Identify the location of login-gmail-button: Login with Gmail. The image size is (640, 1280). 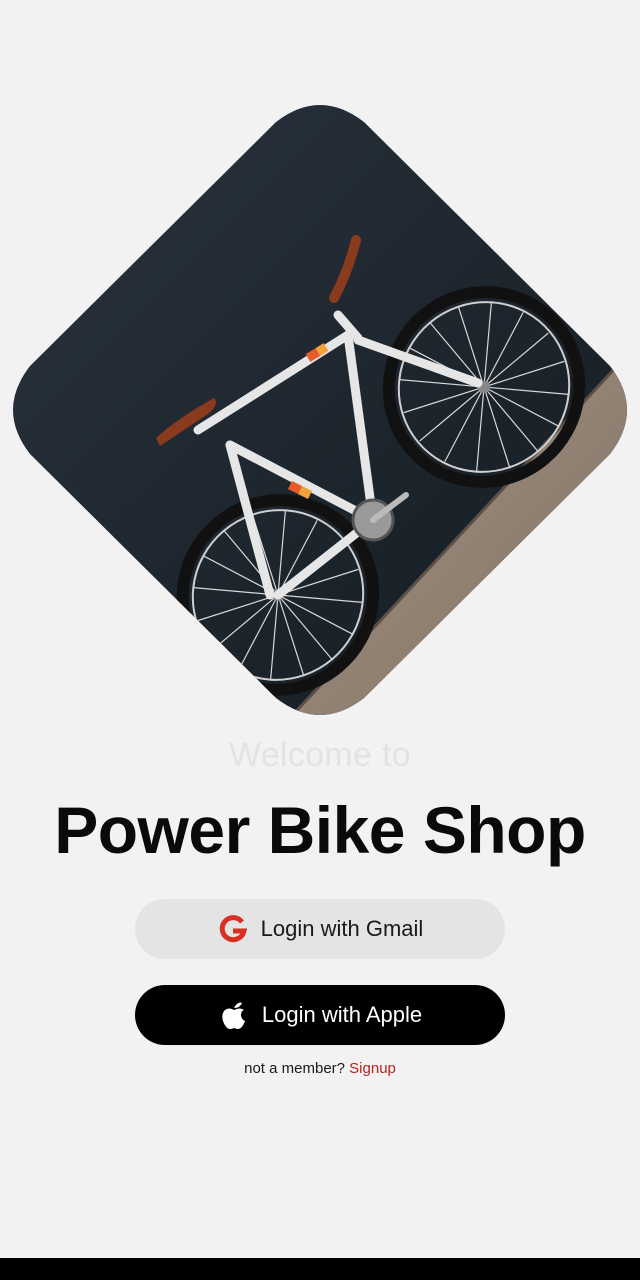
(320, 929).